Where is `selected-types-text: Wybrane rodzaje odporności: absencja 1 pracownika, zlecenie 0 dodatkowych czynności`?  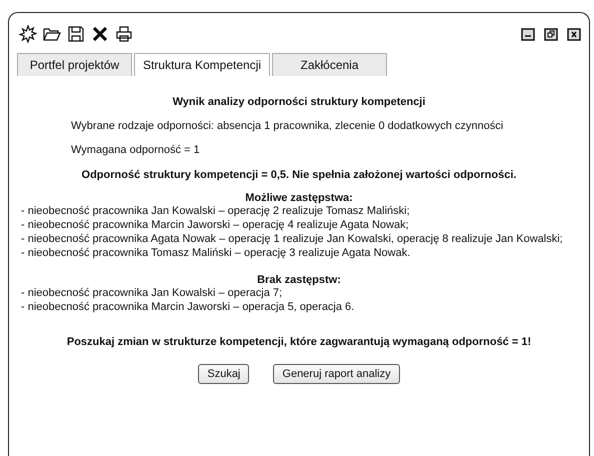
selected-types-text: Wybrane rodzaje odporności: absencja 1 pracownika, zlecenie 0 dodatkowych czynności is located at coordinates (287, 126).